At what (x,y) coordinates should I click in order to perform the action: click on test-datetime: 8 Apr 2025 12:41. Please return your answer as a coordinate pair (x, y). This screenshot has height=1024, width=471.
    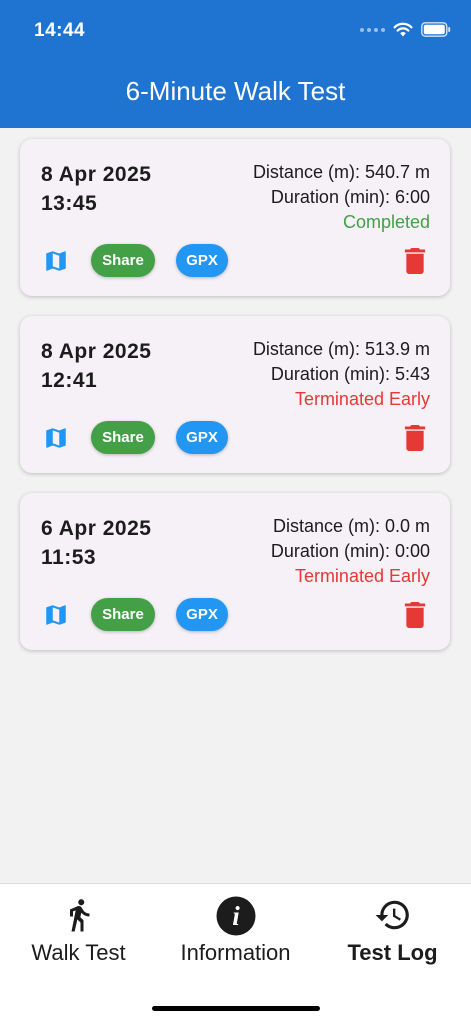
    Looking at the image, I should click on (96, 366).